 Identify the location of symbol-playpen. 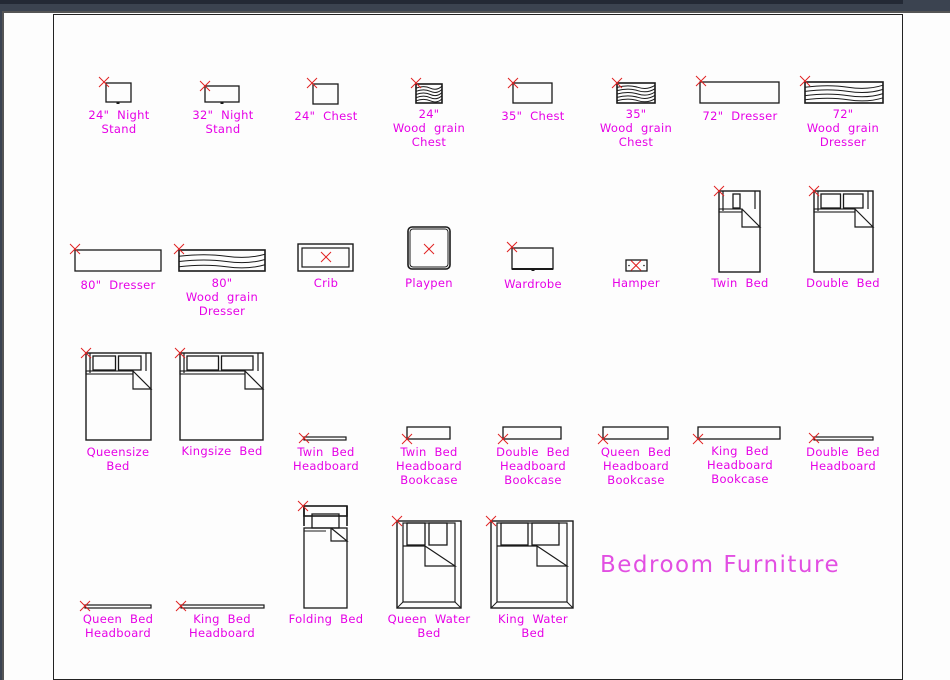
(429, 248).